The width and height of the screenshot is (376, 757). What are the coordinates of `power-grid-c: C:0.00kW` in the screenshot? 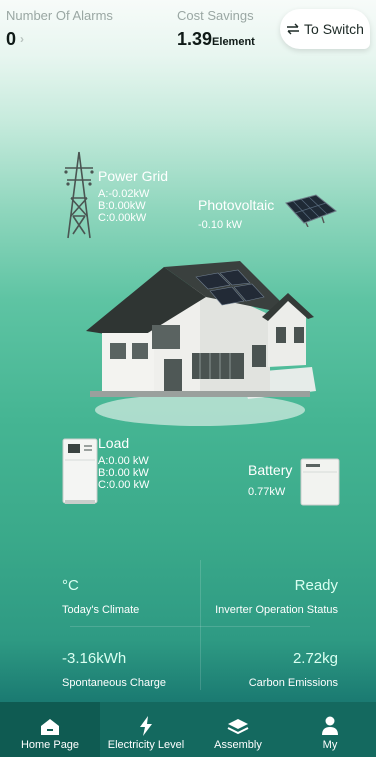 It's located at (122, 218).